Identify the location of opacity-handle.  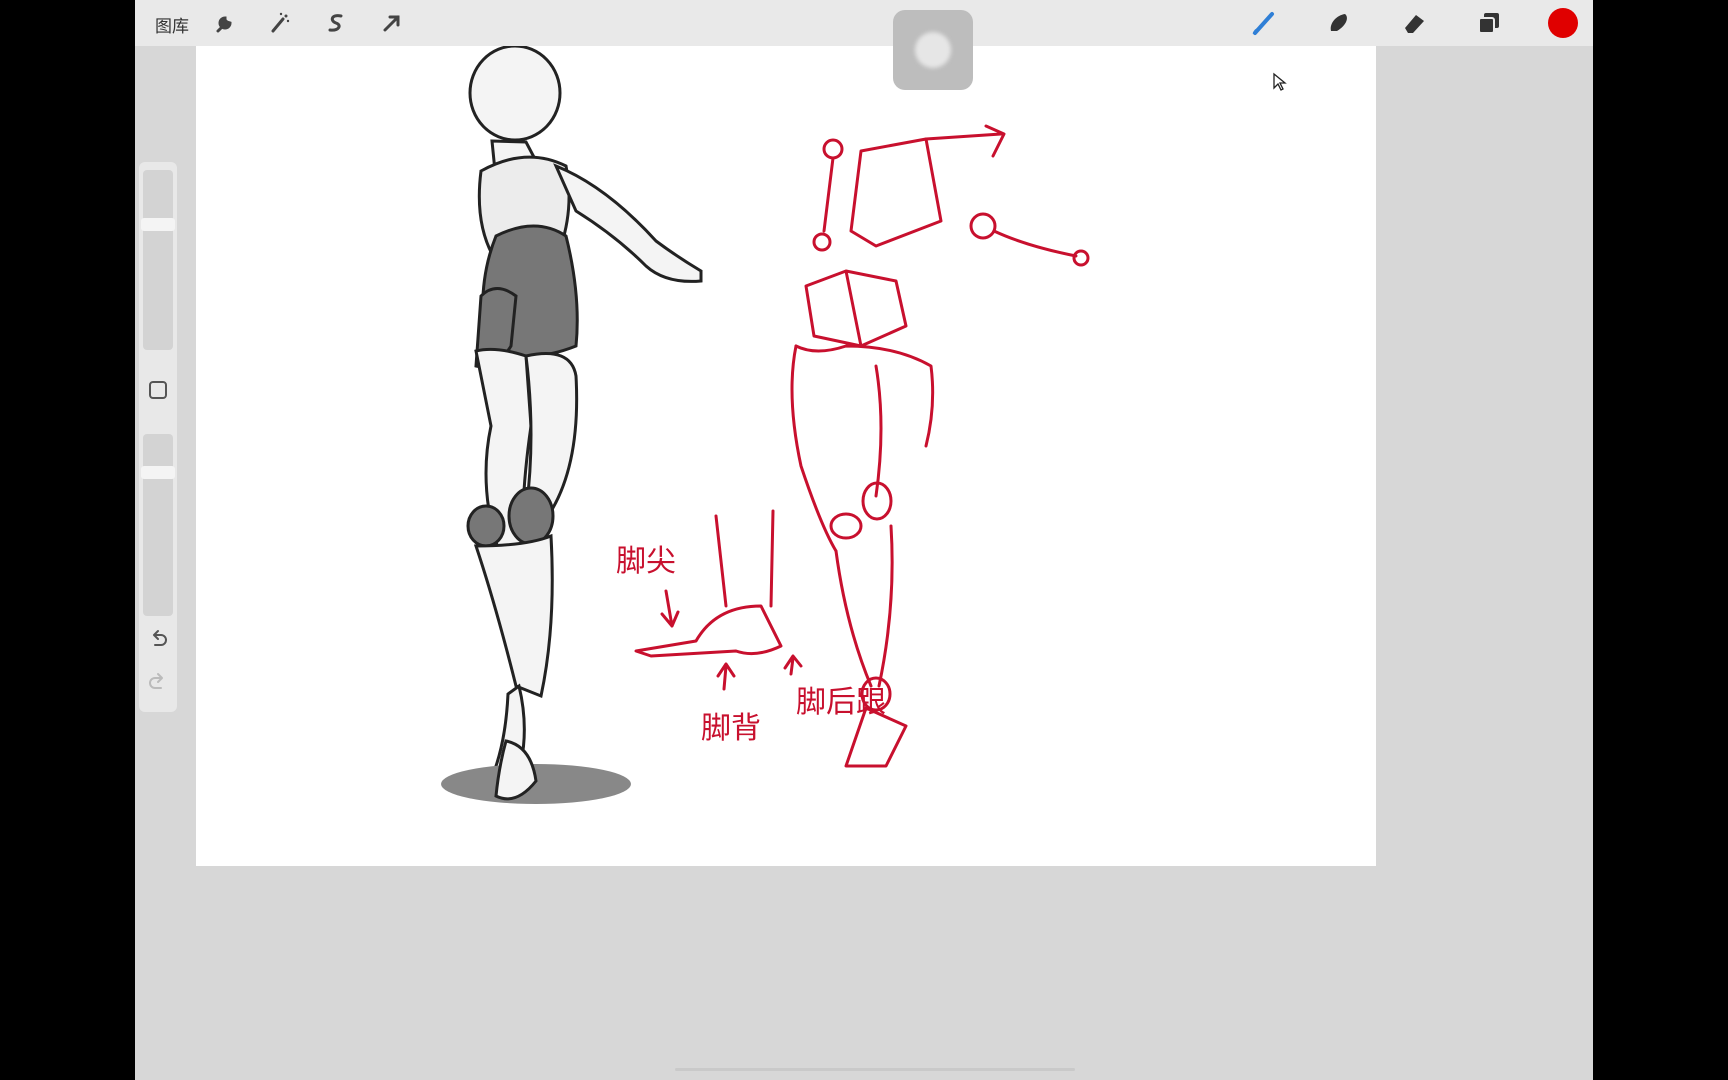
(158, 472).